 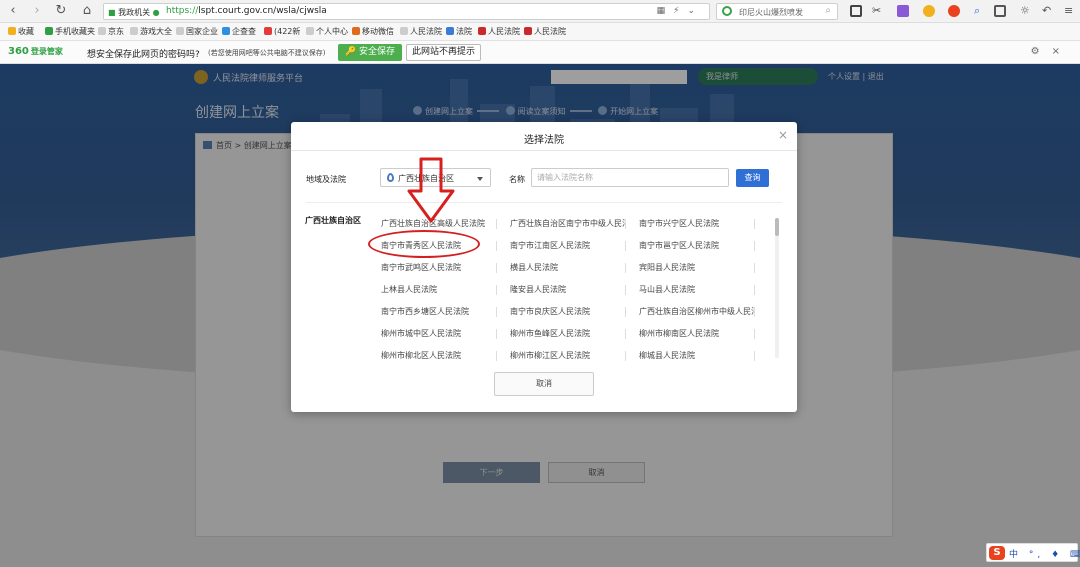 What do you see at coordinates (544, 384) in the screenshot?
I see `dialog-cancel-button: 取消` at bounding box center [544, 384].